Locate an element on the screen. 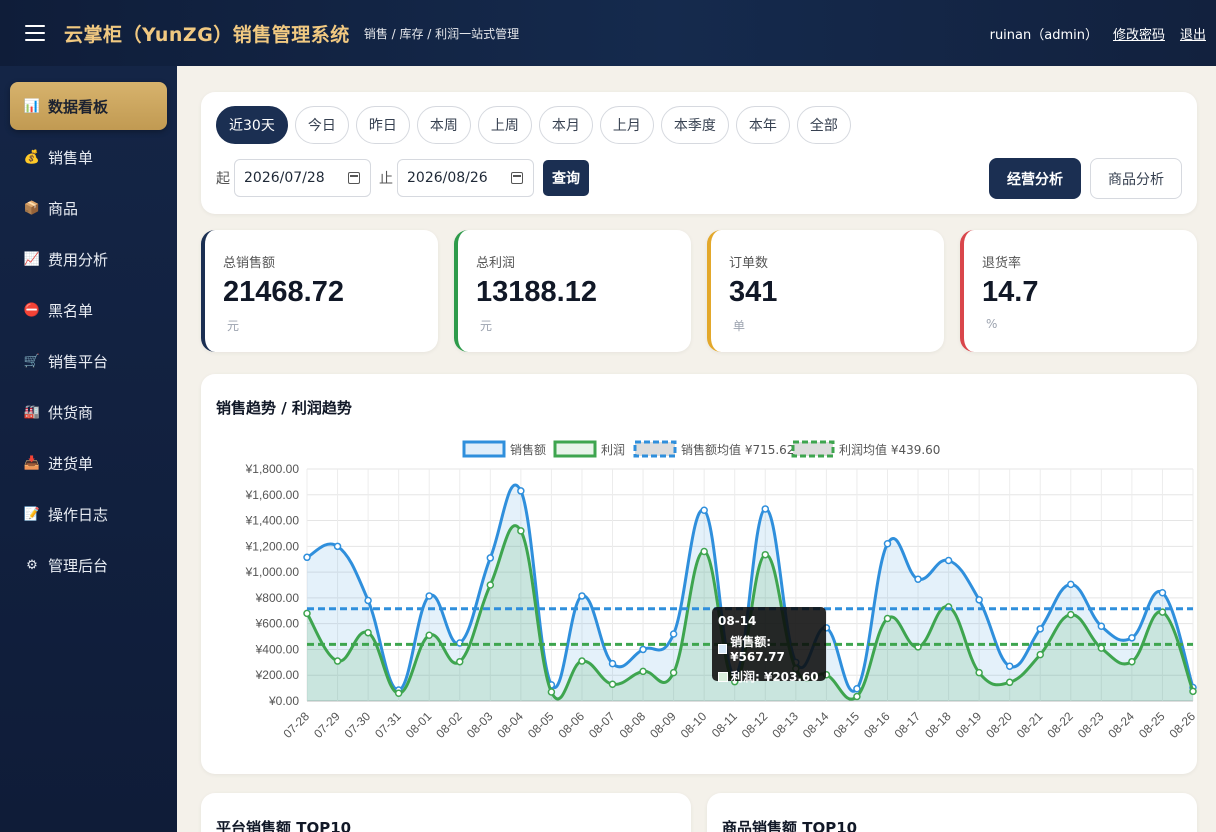 Image resolution: width=1216 pixels, height=832 pixels. kpi-label: 总销售额 is located at coordinates (249, 263).